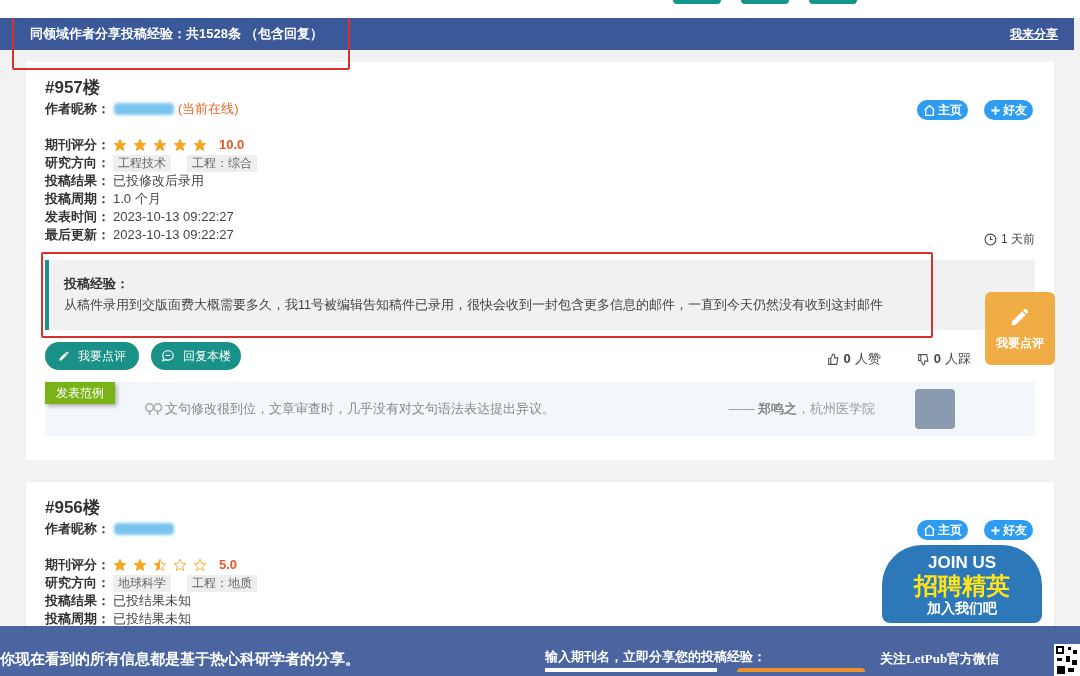 This screenshot has height=676, width=1080. What do you see at coordinates (990, 239) in the screenshot?
I see `clock-icon` at bounding box center [990, 239].